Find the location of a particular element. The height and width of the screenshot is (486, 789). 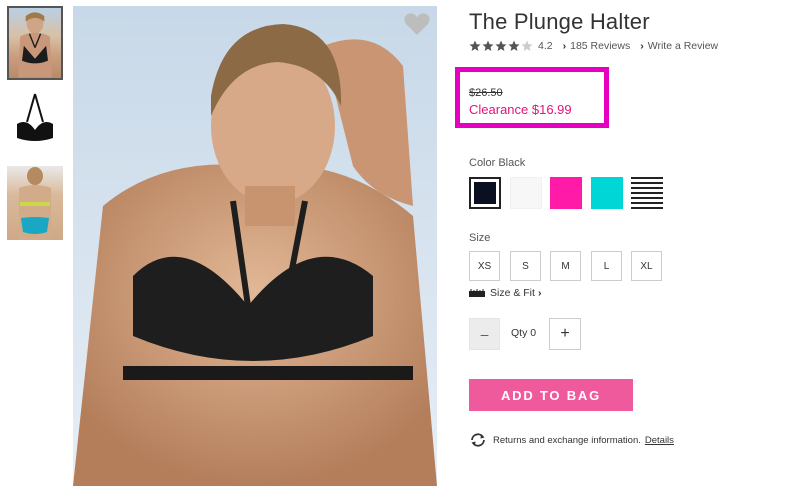

quantity-decrease-button: – is located at coordinates (484, 334).